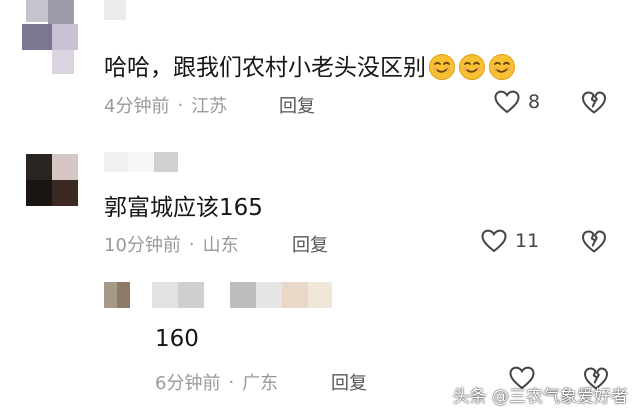 The image size is (640, 415). Describe the element at coordinates (260, 383) in the screenshot. I see `comment-location: 广东` at that location.